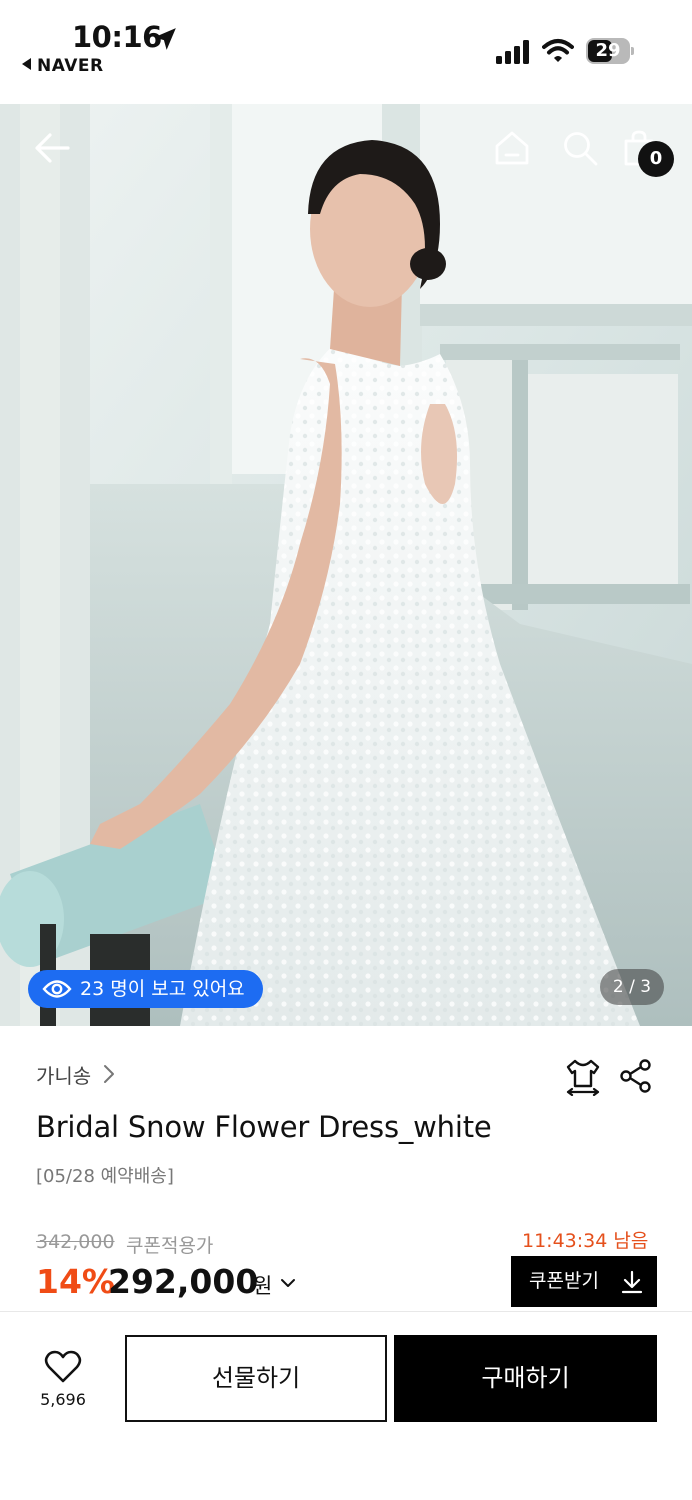 This screenshot has height=1500, width=692. What do you see at coordinates (632, 987) in the screenshot?
I see `image-pager: 2 / 3` at bounding box center [632, 987].